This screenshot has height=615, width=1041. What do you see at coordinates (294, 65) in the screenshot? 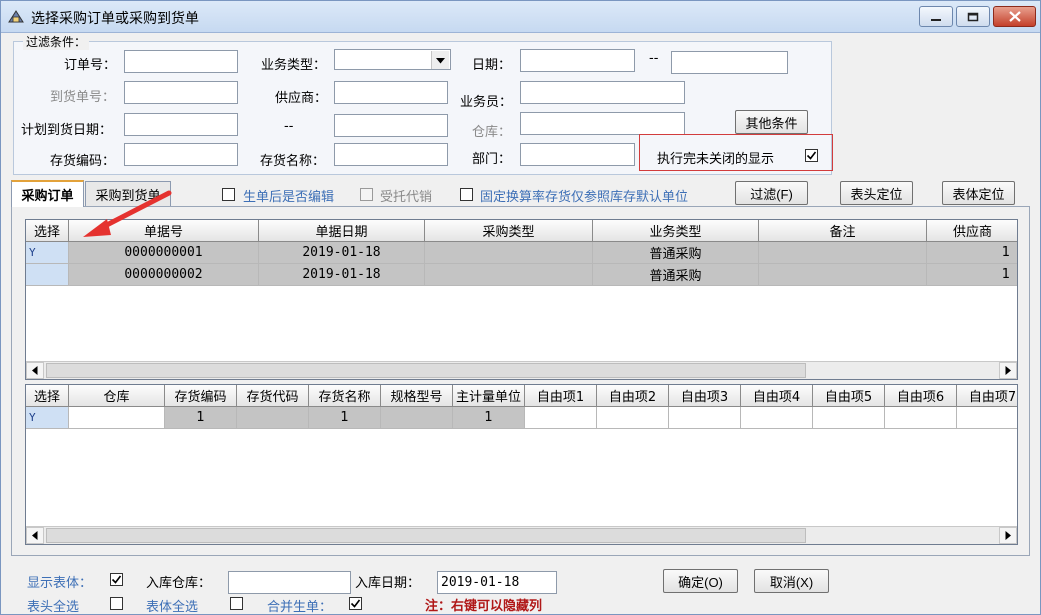
I see `biz-type-label: 业务类型：` at bounding box center [294, 65].